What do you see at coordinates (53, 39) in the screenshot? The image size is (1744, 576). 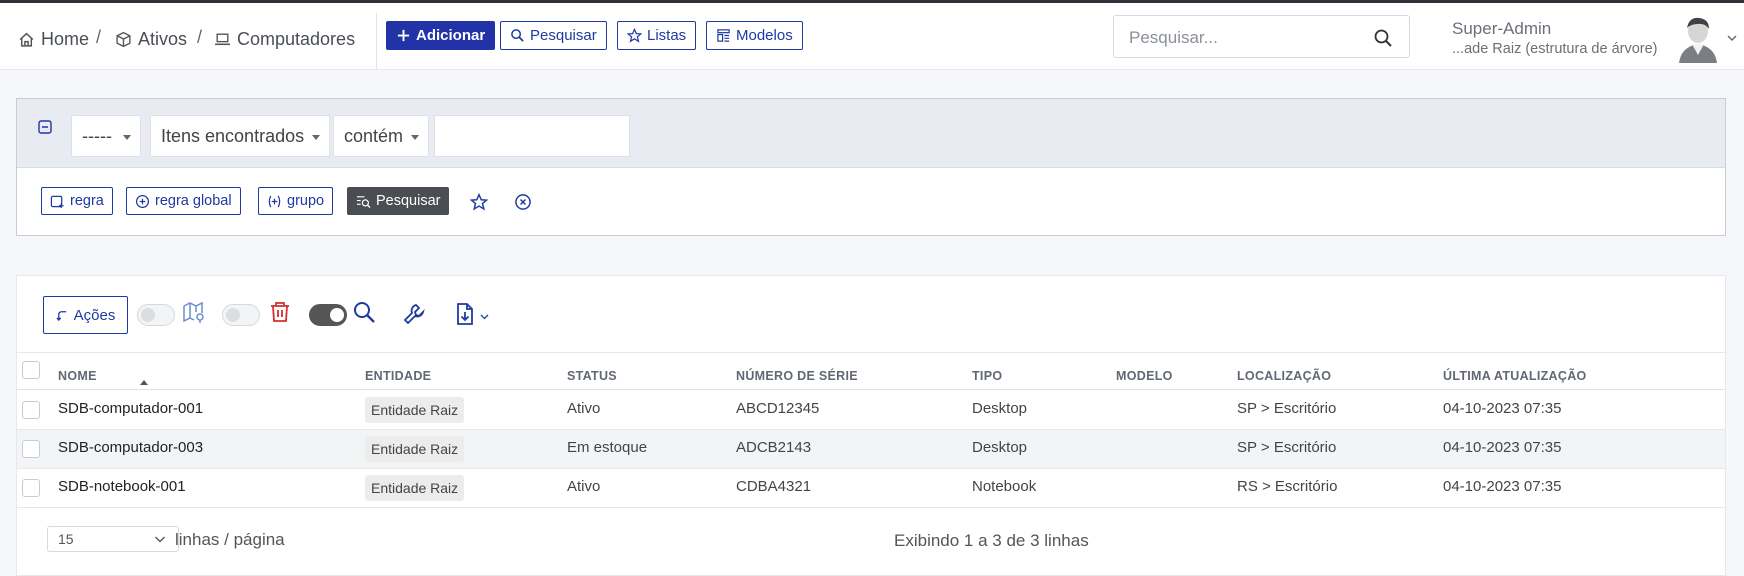 I see `breadcrumb-home: Home` at bounding box center [53, 39].